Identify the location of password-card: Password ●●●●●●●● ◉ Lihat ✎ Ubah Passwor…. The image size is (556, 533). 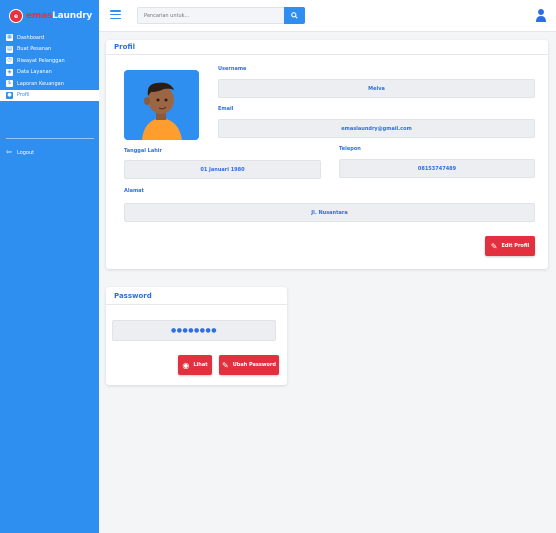
(196, 336).